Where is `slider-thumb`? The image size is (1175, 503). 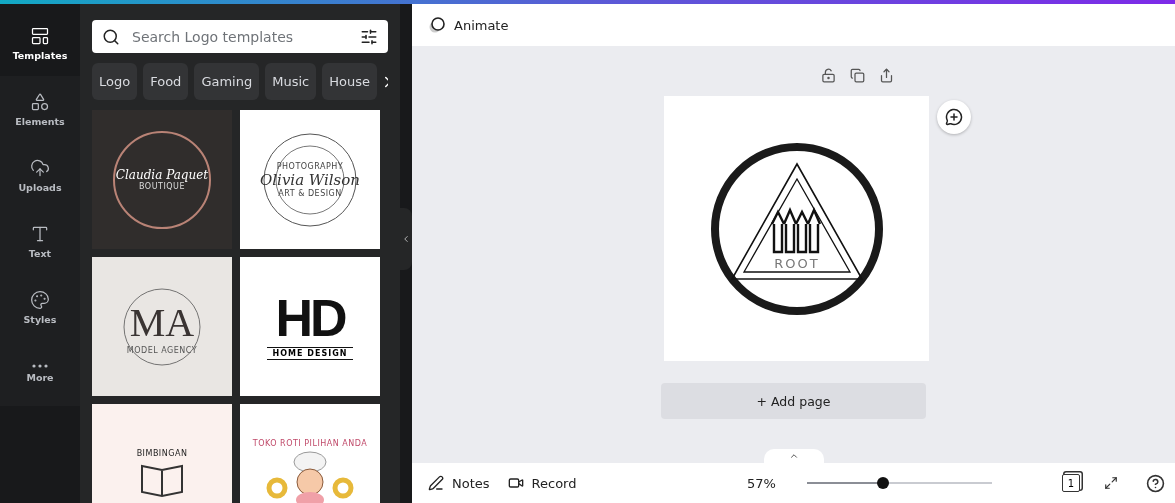 slider-thumb is located at coordinates (882, 483).